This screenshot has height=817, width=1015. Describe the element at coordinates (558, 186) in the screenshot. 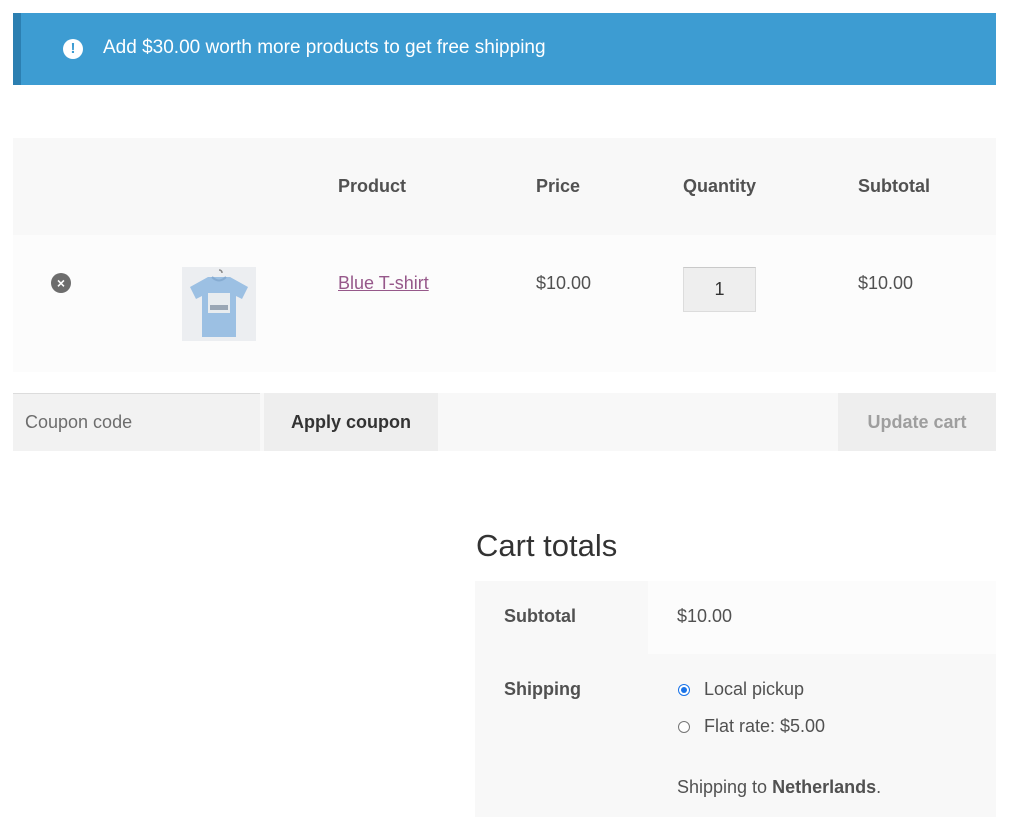

I see `header-price: Price` at that location.